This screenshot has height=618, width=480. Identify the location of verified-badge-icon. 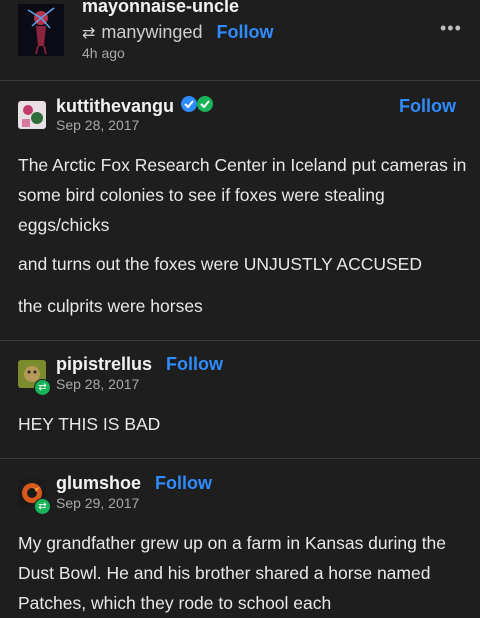
(197, 106).